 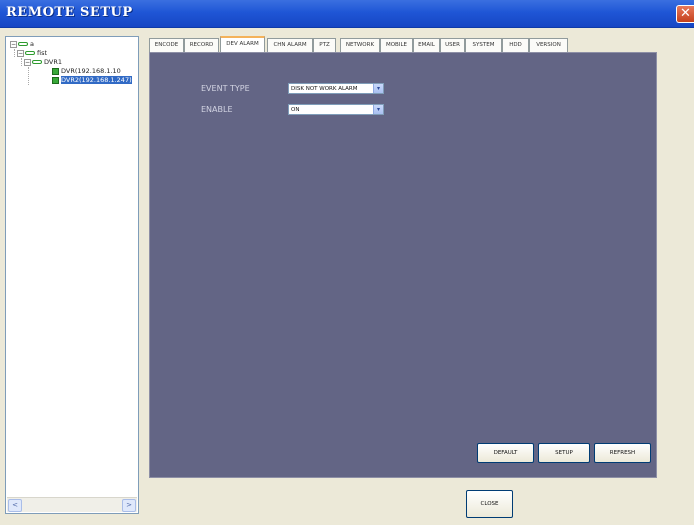 What do you see at coordinates (452, 45) in the screenshot?
I see `tab-user: USER` at bounding box center [452, 45].